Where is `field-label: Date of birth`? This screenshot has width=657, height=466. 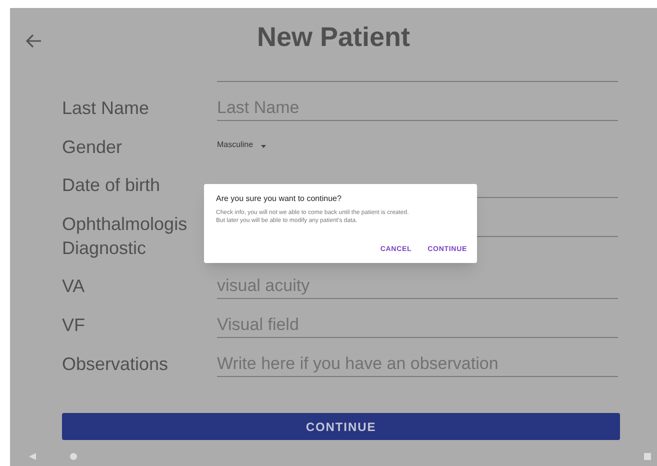 field-label: Date of birth is located at coordinates (112, 185).